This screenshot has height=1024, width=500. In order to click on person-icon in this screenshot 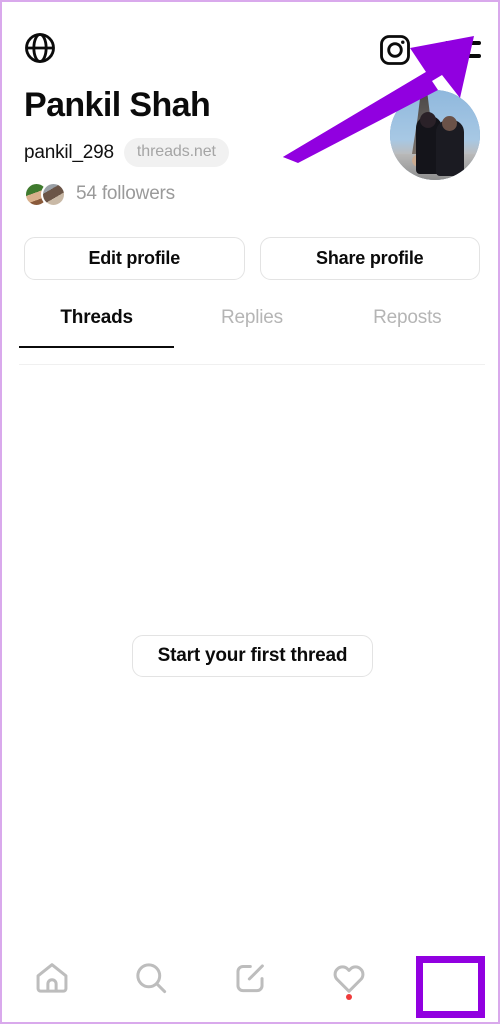, I will do `click(448, 980)`.